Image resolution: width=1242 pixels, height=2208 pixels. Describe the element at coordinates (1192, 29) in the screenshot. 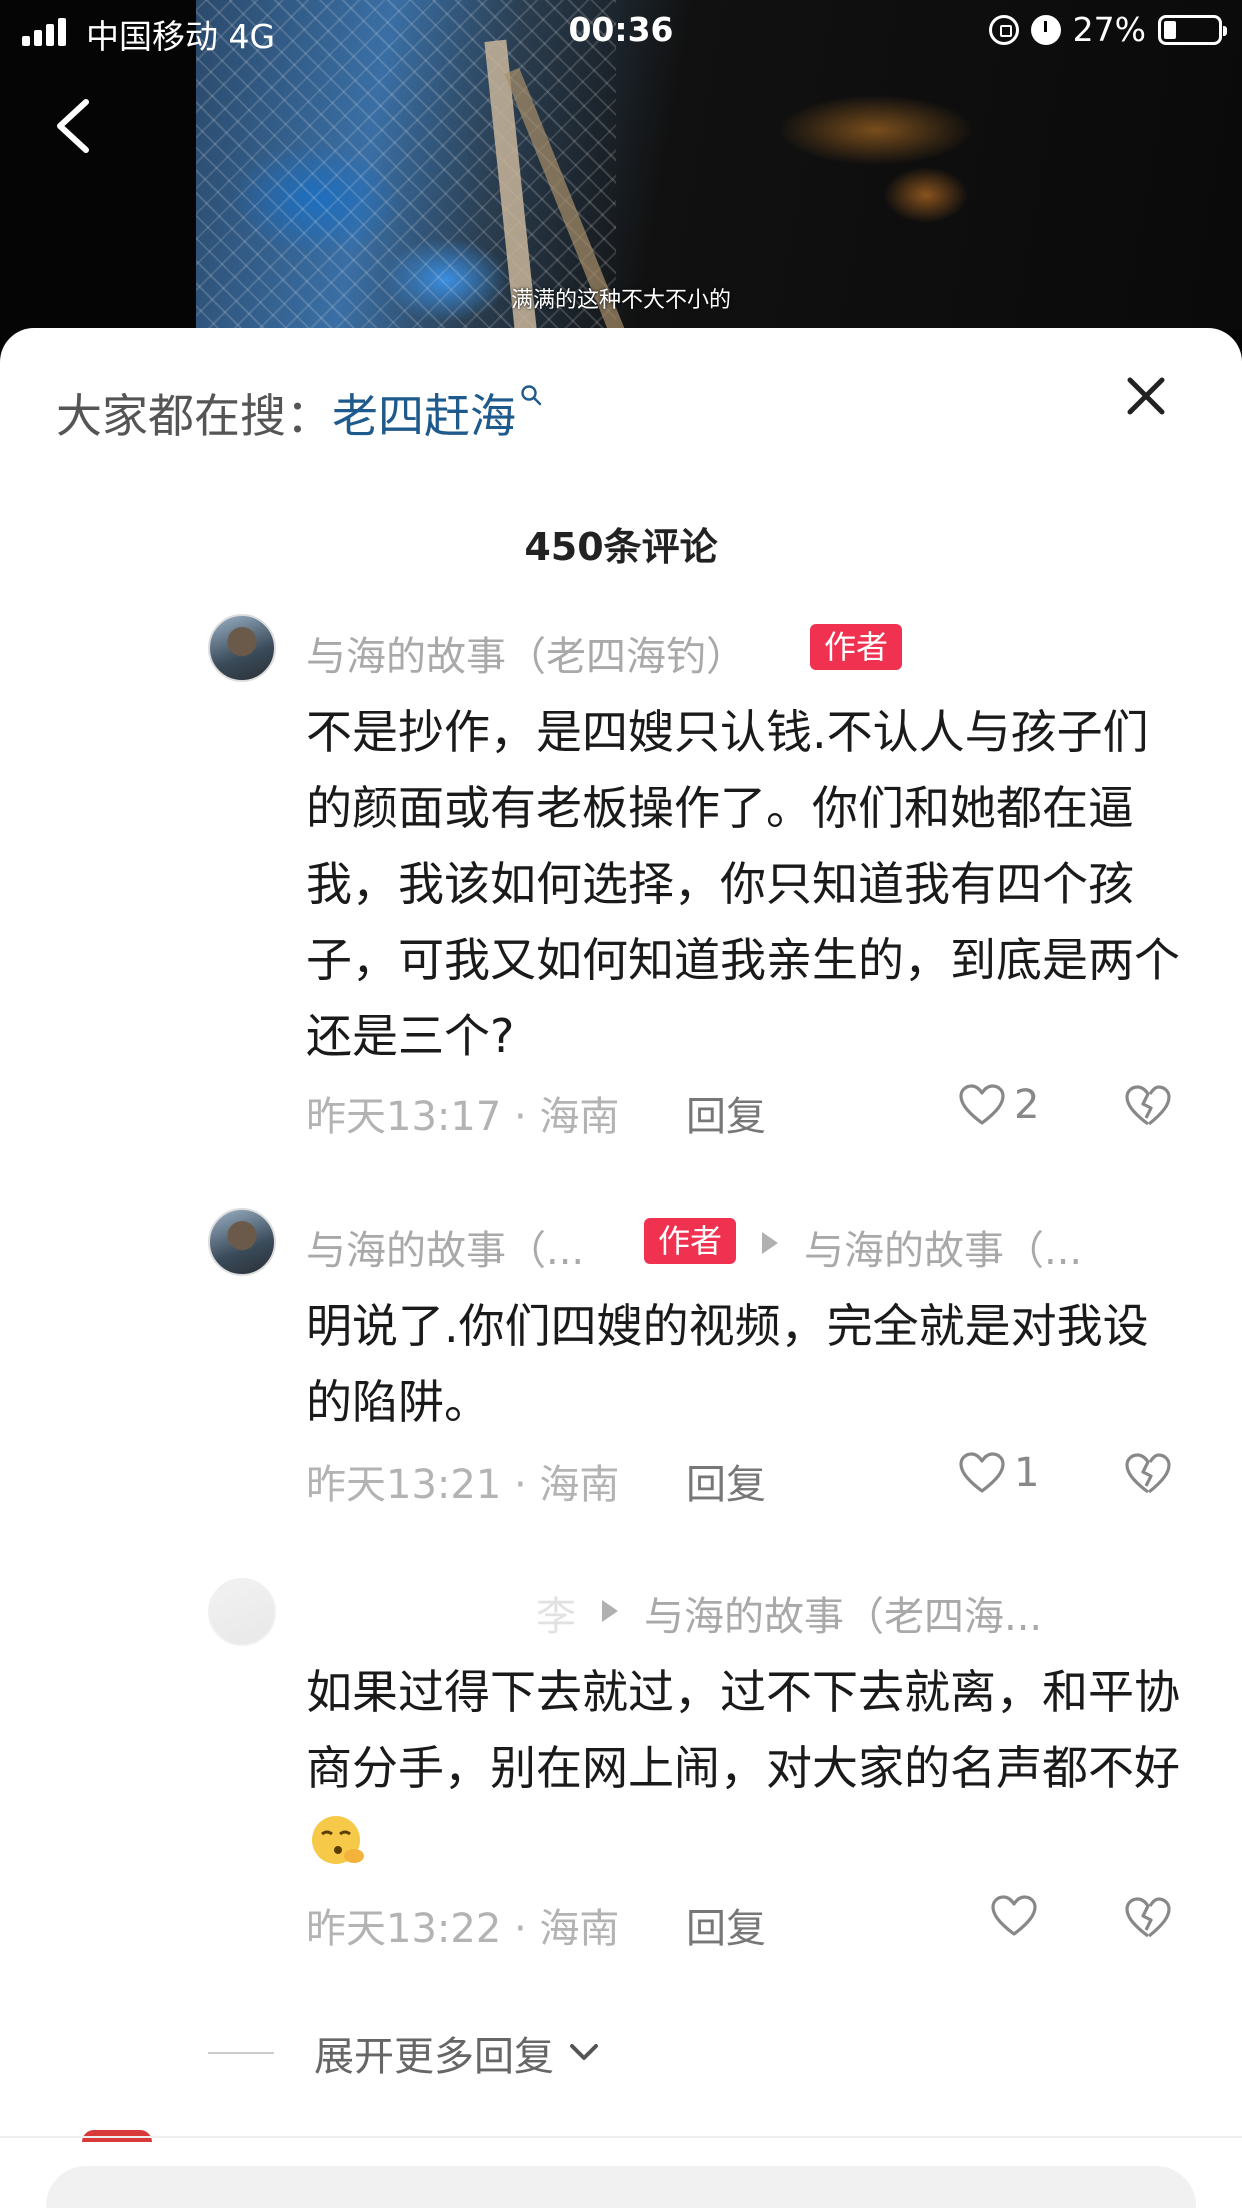

I see `battery-icon` at that location.